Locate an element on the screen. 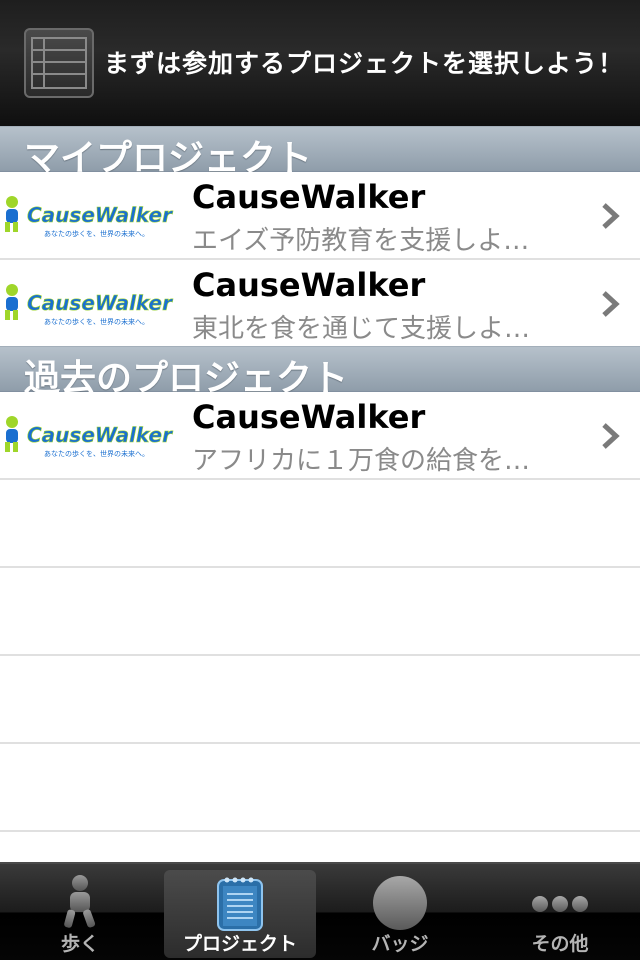  tab-label: プロジェクト is located at coordinates (239, 944).